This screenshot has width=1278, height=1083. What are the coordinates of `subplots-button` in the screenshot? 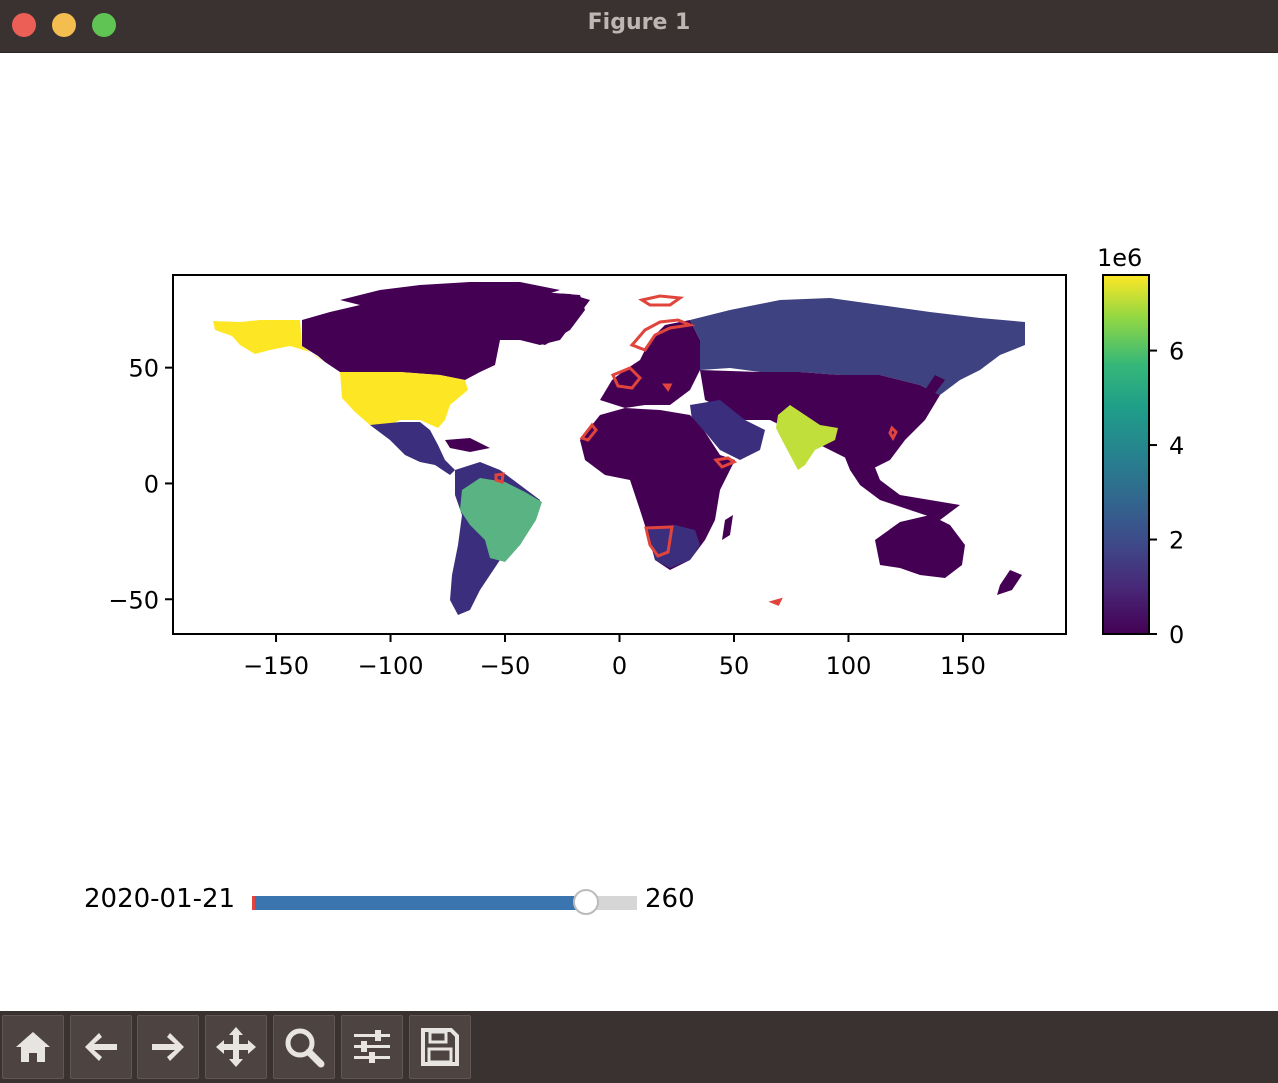 It's located at (372, 1047).